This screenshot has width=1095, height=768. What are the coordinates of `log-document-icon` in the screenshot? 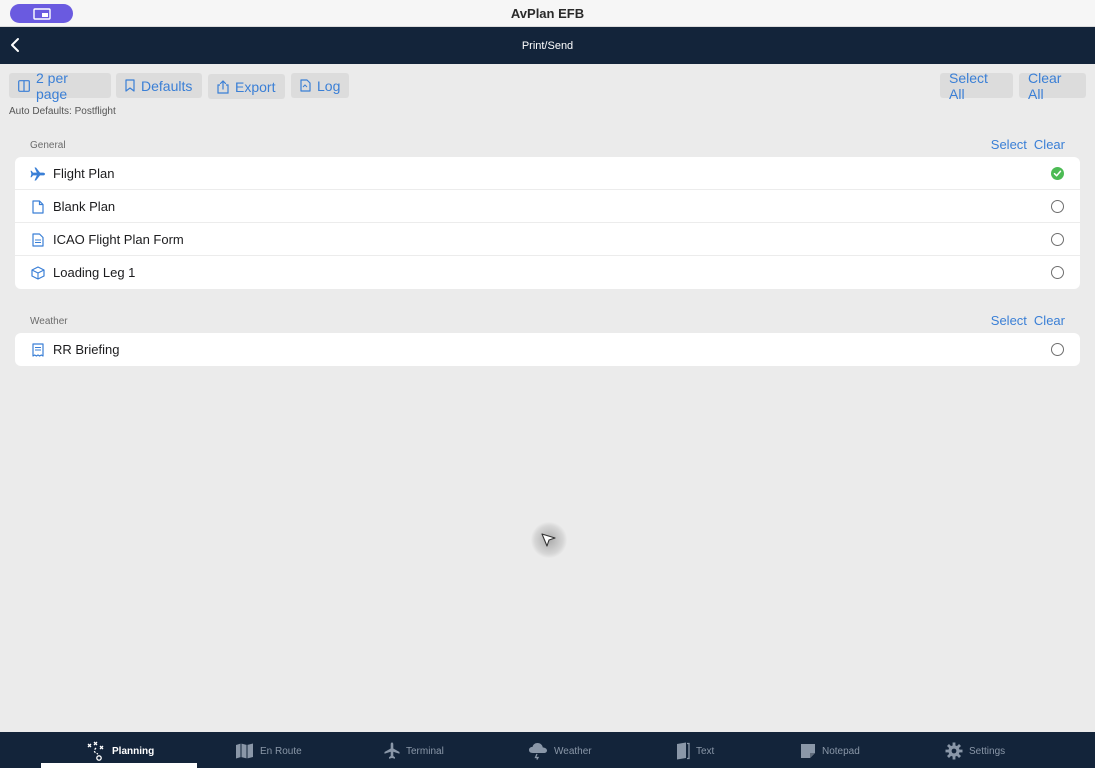 It's located at (305, 85).